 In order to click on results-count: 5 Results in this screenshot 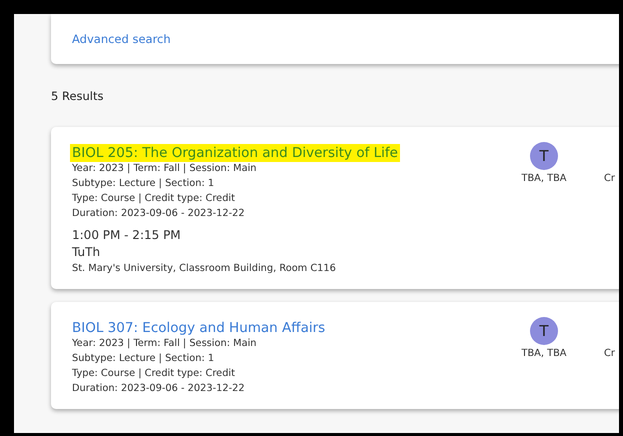, I will do `click(77, 97)`.